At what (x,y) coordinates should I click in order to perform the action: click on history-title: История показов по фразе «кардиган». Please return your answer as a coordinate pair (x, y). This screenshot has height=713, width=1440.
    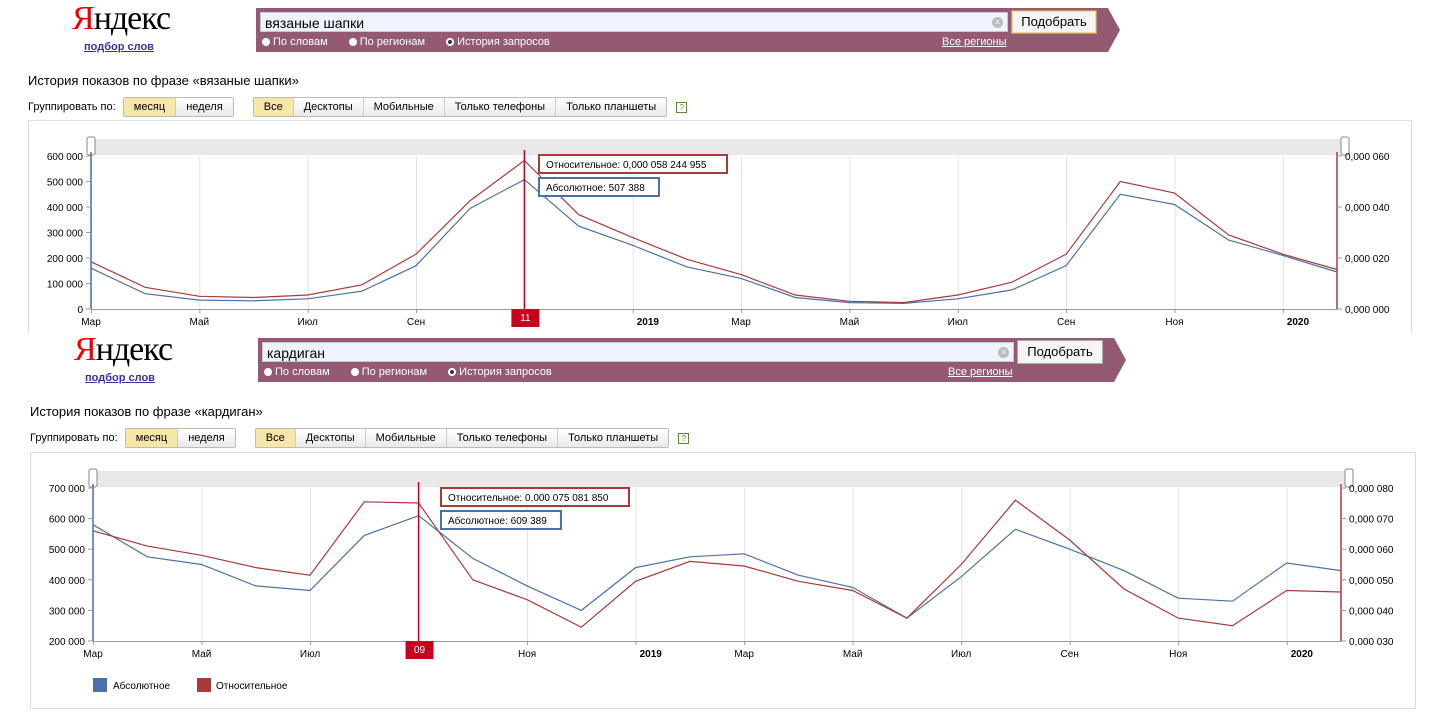
    Looking at the image, I should click on (146, 411).